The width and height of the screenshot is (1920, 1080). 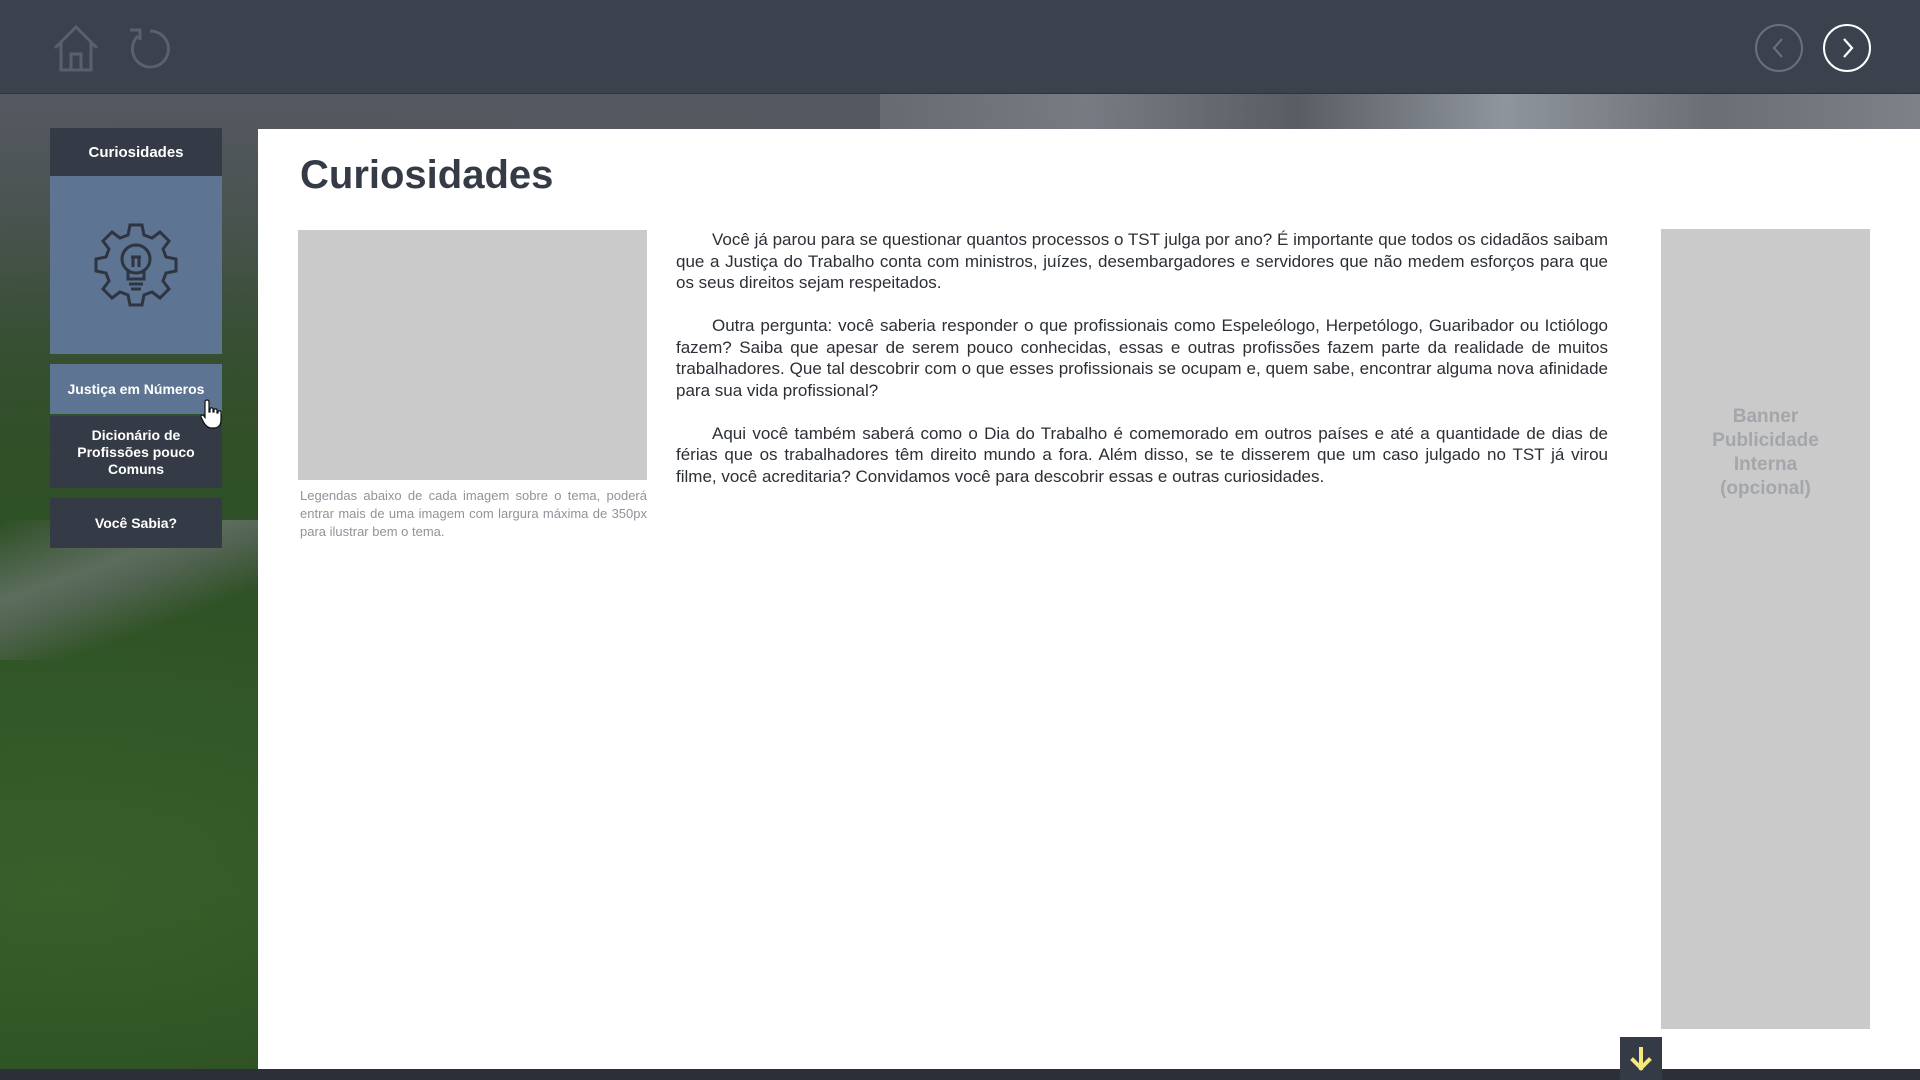 I want to click on sidebar-item-voce-sabia: Você Sabia?, so click(x=136, y=523).